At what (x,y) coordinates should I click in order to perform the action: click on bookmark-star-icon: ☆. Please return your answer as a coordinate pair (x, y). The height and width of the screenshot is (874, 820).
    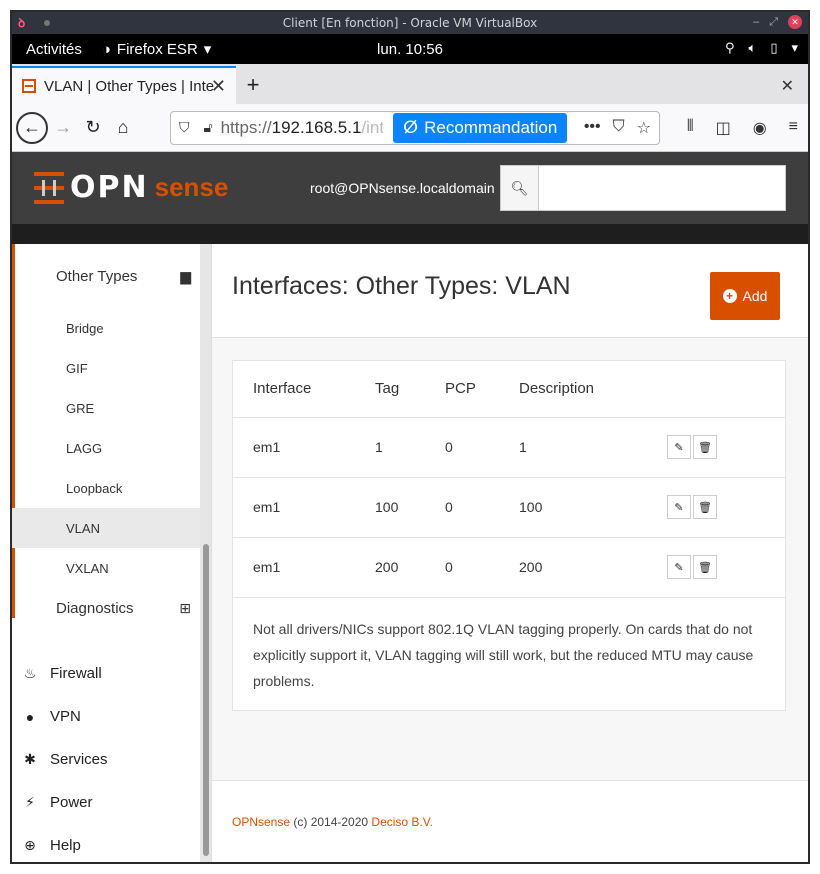
    Looking at the image, I should click on (644, 128).